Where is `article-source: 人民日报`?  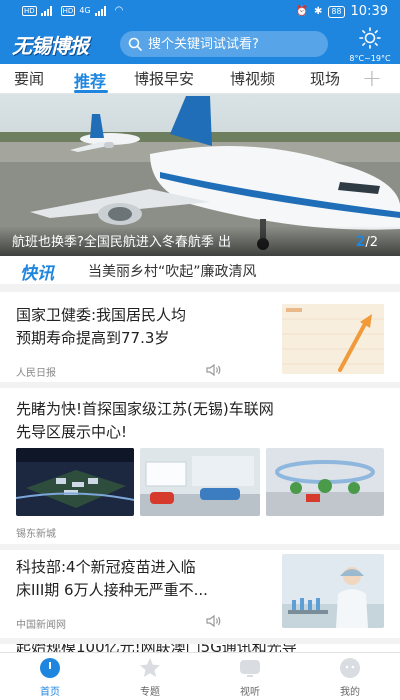
article-source: 人民日报 is located at coordinates (36, 373).